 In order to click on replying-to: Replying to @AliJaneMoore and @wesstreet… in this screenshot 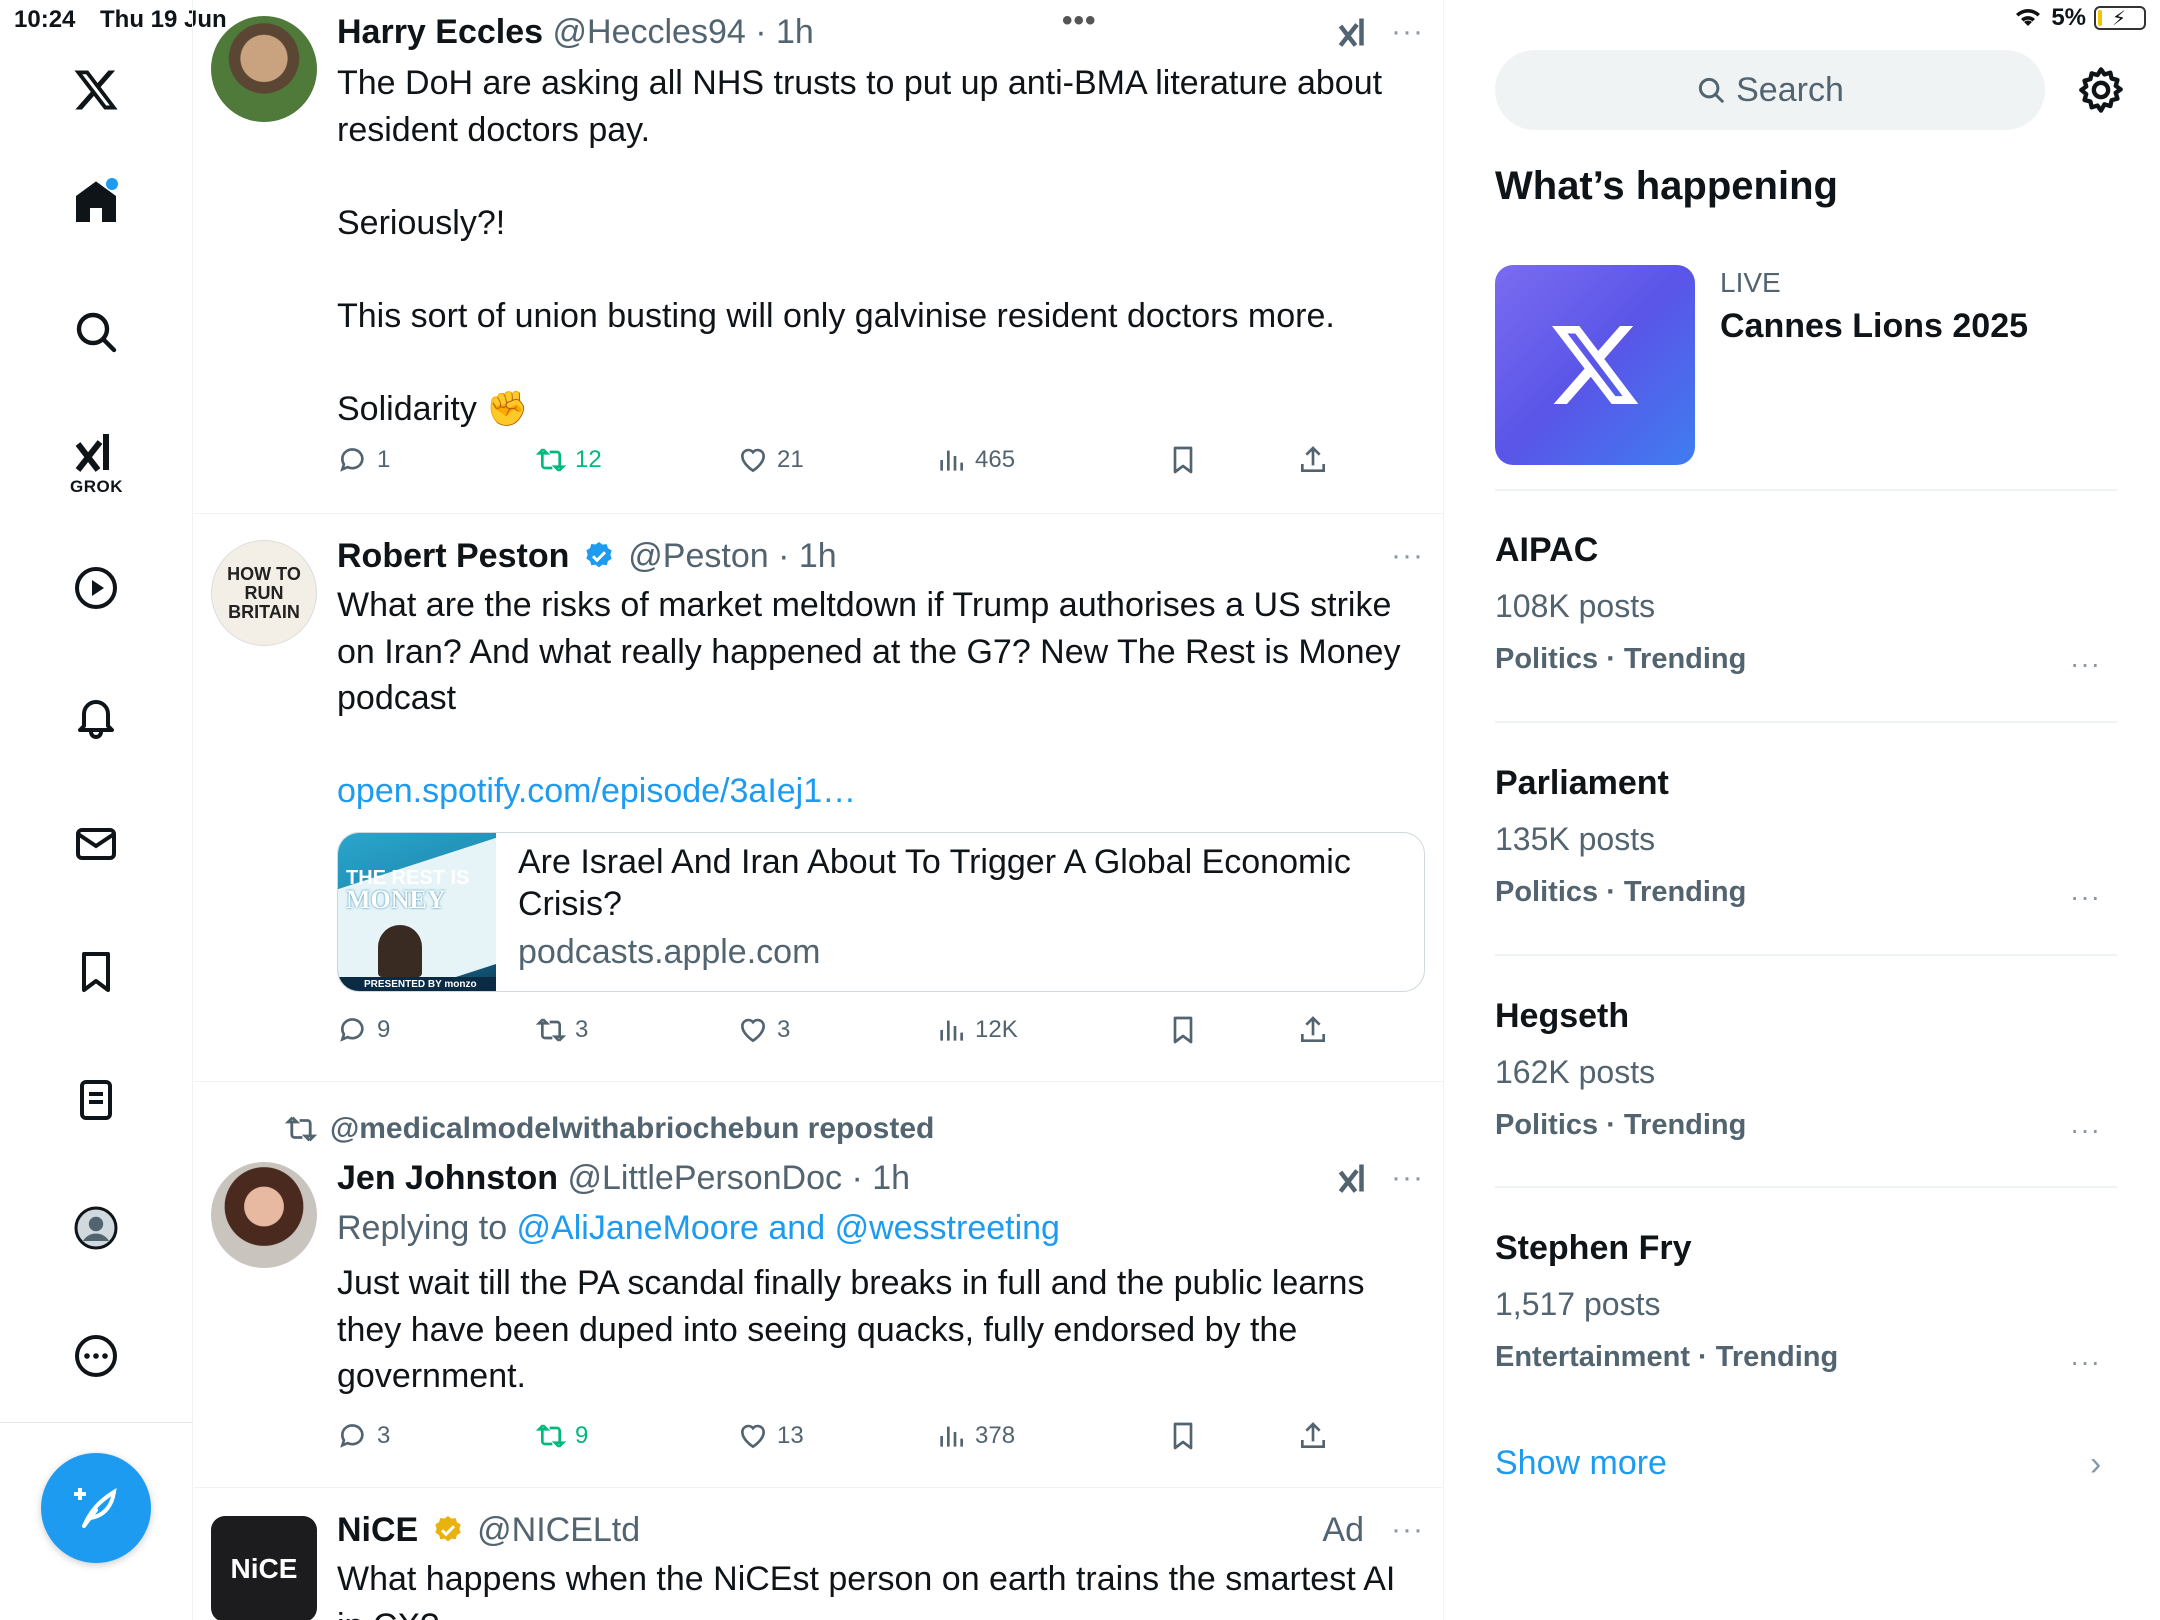, I will do `click(698, 1228)`.